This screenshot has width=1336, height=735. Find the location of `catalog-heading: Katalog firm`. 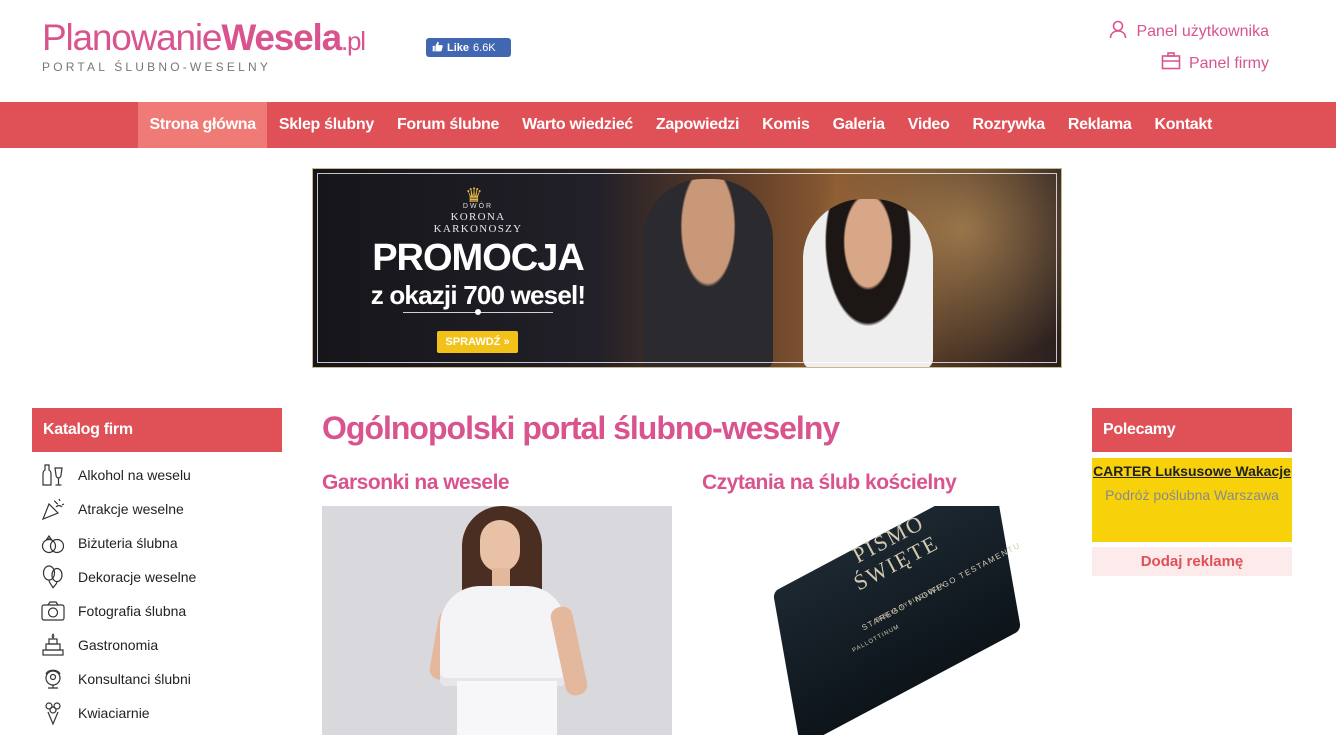

catalog-heading: Katalog firm is located at coordinates (157, 430).